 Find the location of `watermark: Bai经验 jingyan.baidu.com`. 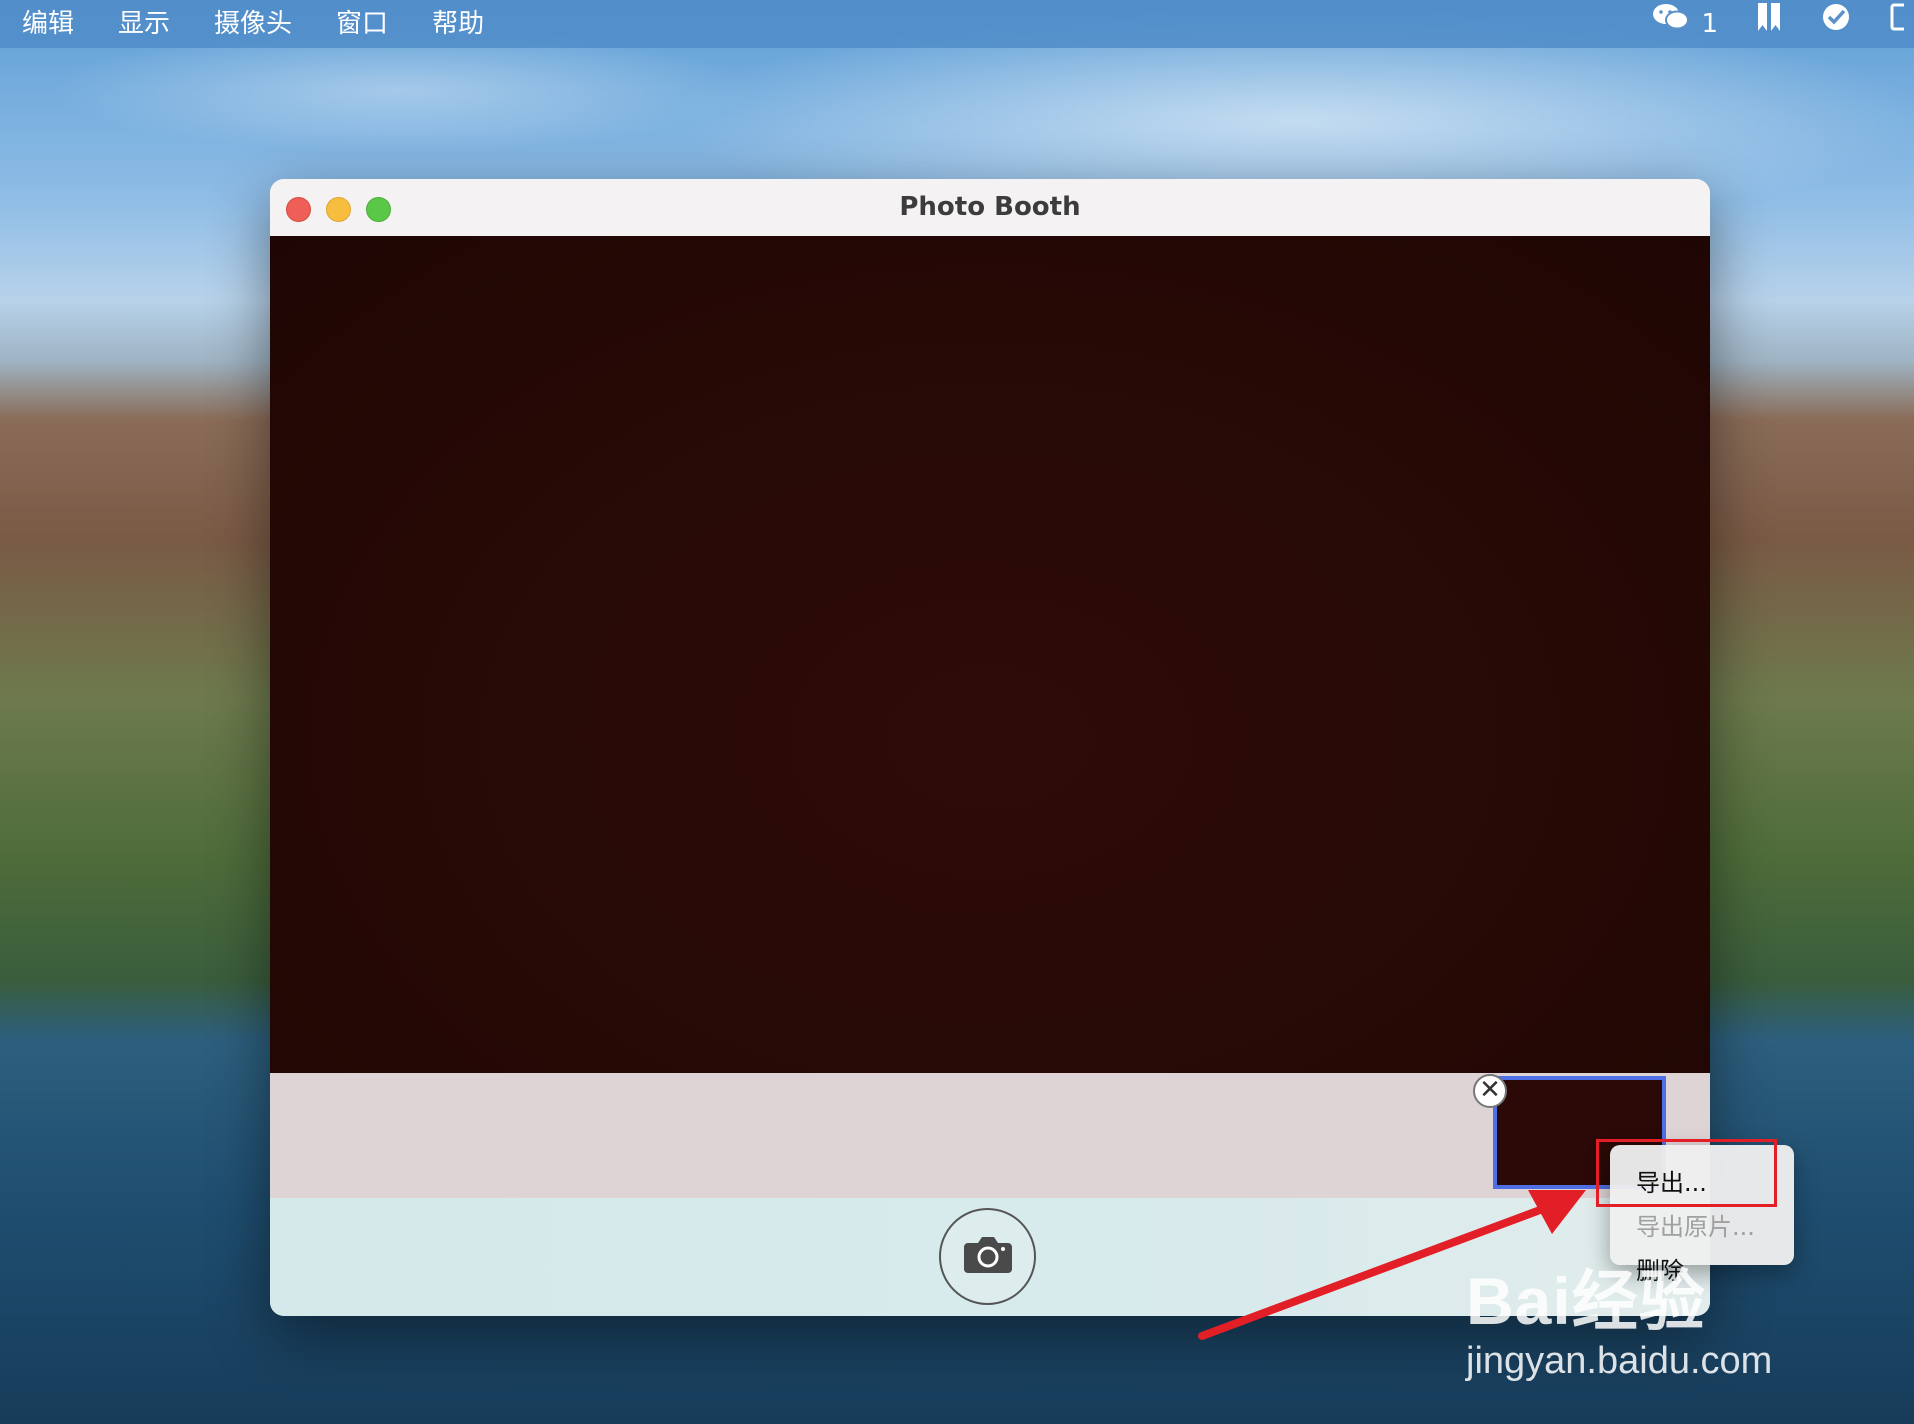

watermark: Bai经验 jingyan.baidu.com is located at coordinates (1619, 1315).